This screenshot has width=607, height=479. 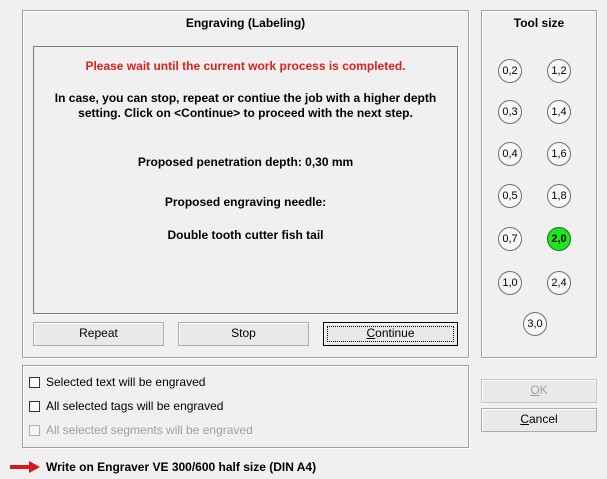 I want to click on option-label: All selected tags will be engraved, so click(x=135, y=406).